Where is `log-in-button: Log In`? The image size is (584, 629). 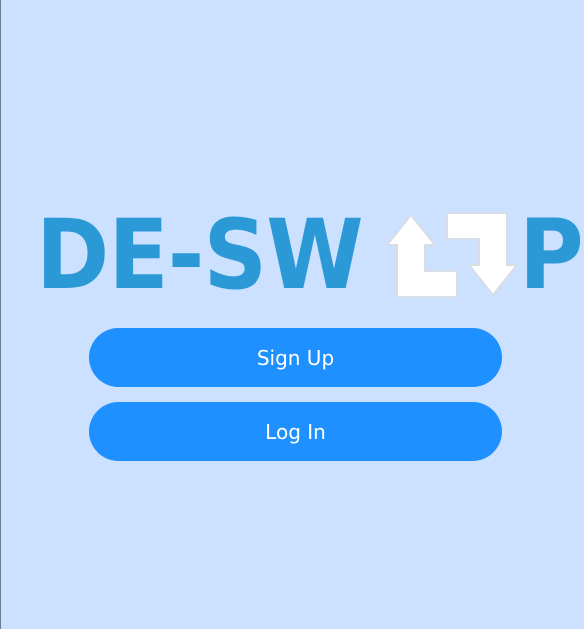
log-in-button: Log In is located at coordinates (295, 431).